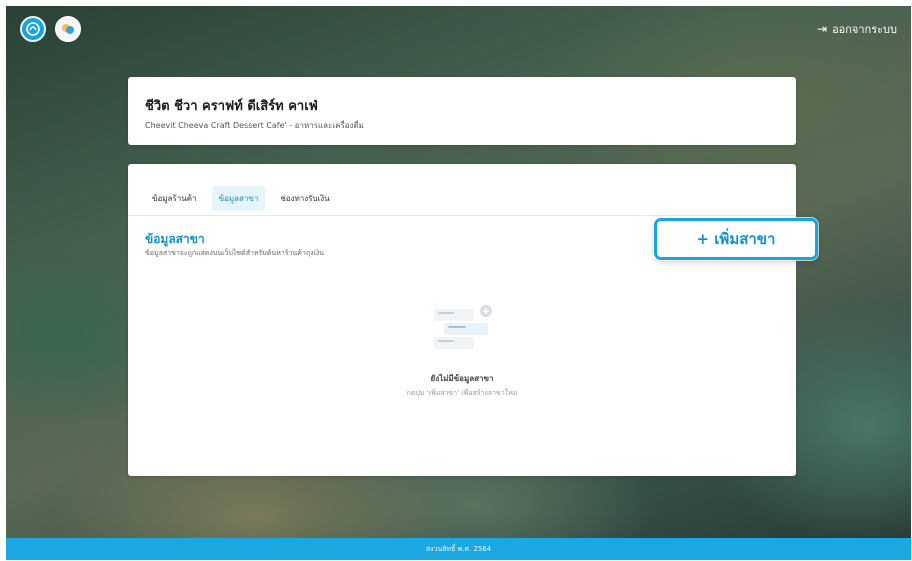 The image size is (912, 561). I want to click on bank-logo-icon, so click(33, 29).